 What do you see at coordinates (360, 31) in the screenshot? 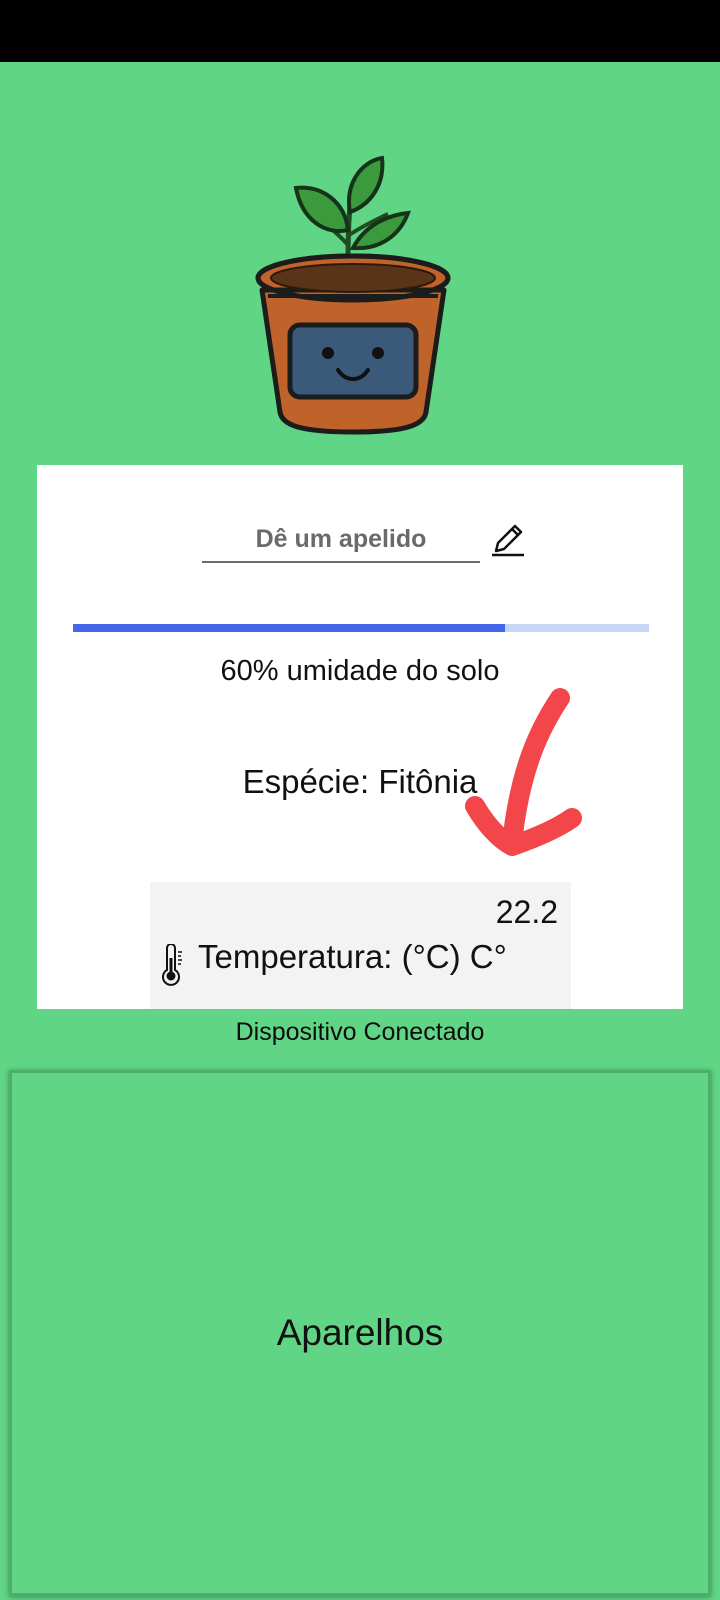
I see `status-bar` at bounding box center [360, 31].